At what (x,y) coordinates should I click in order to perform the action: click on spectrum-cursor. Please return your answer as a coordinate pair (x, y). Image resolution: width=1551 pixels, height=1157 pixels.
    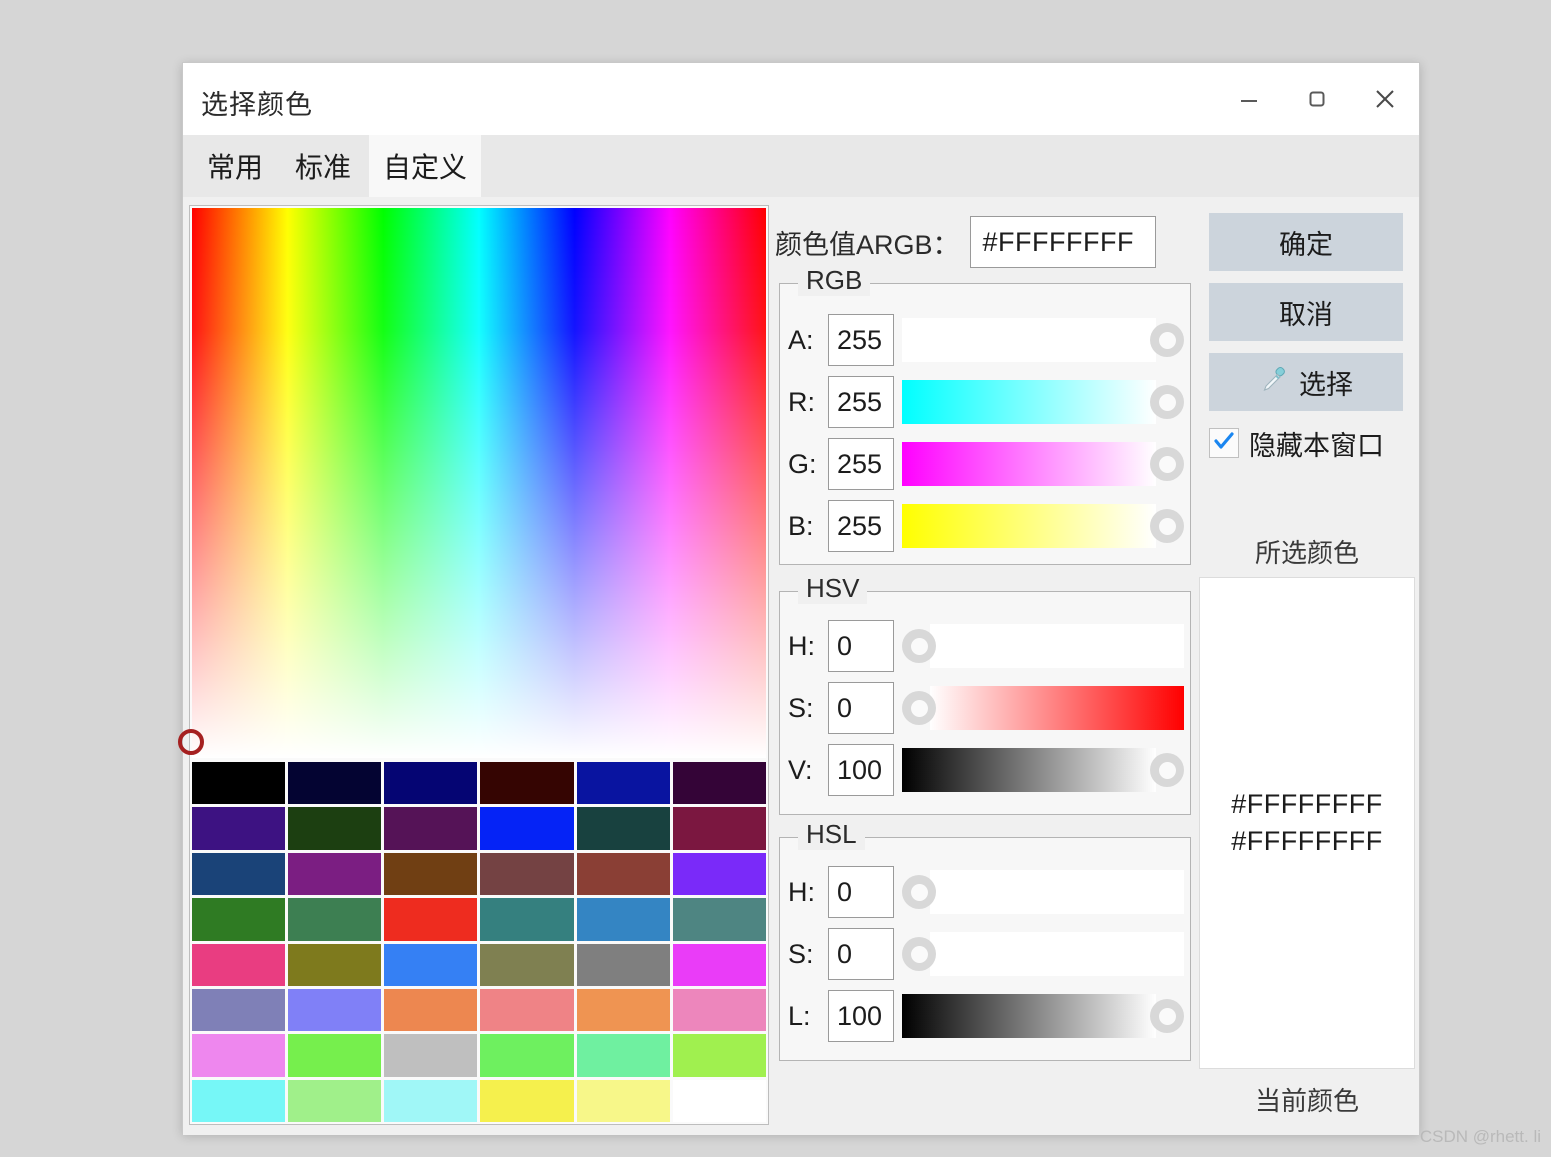
    Looking at the image, I should click on (191, 742).